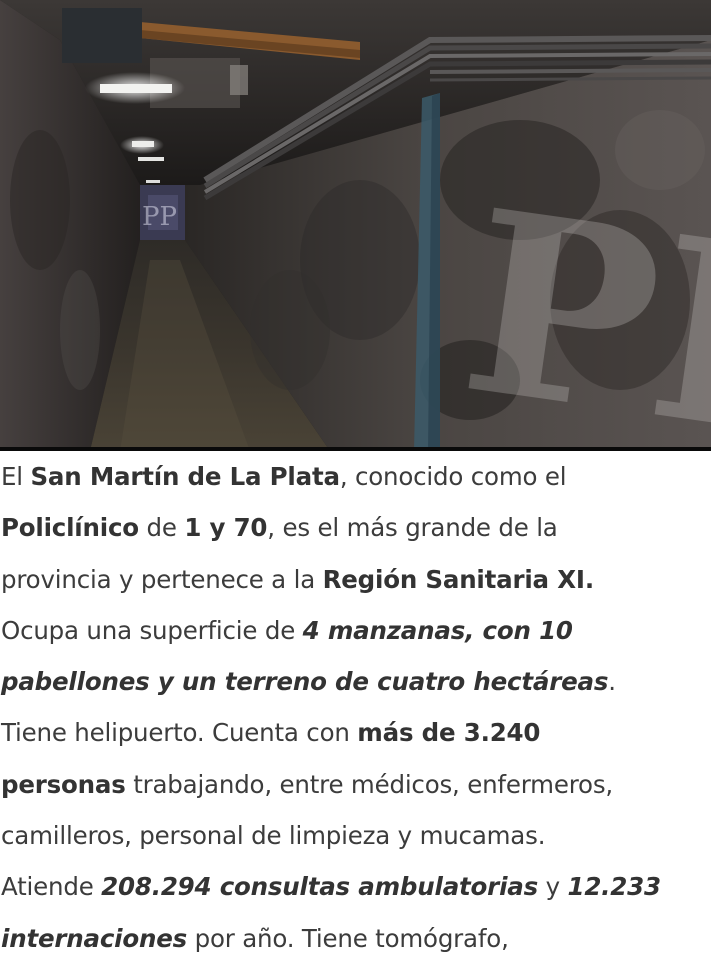  What do you see at coordinates (552, 887) in the screenshot?
I see `text-run: y` at bounding box center [552, 887].